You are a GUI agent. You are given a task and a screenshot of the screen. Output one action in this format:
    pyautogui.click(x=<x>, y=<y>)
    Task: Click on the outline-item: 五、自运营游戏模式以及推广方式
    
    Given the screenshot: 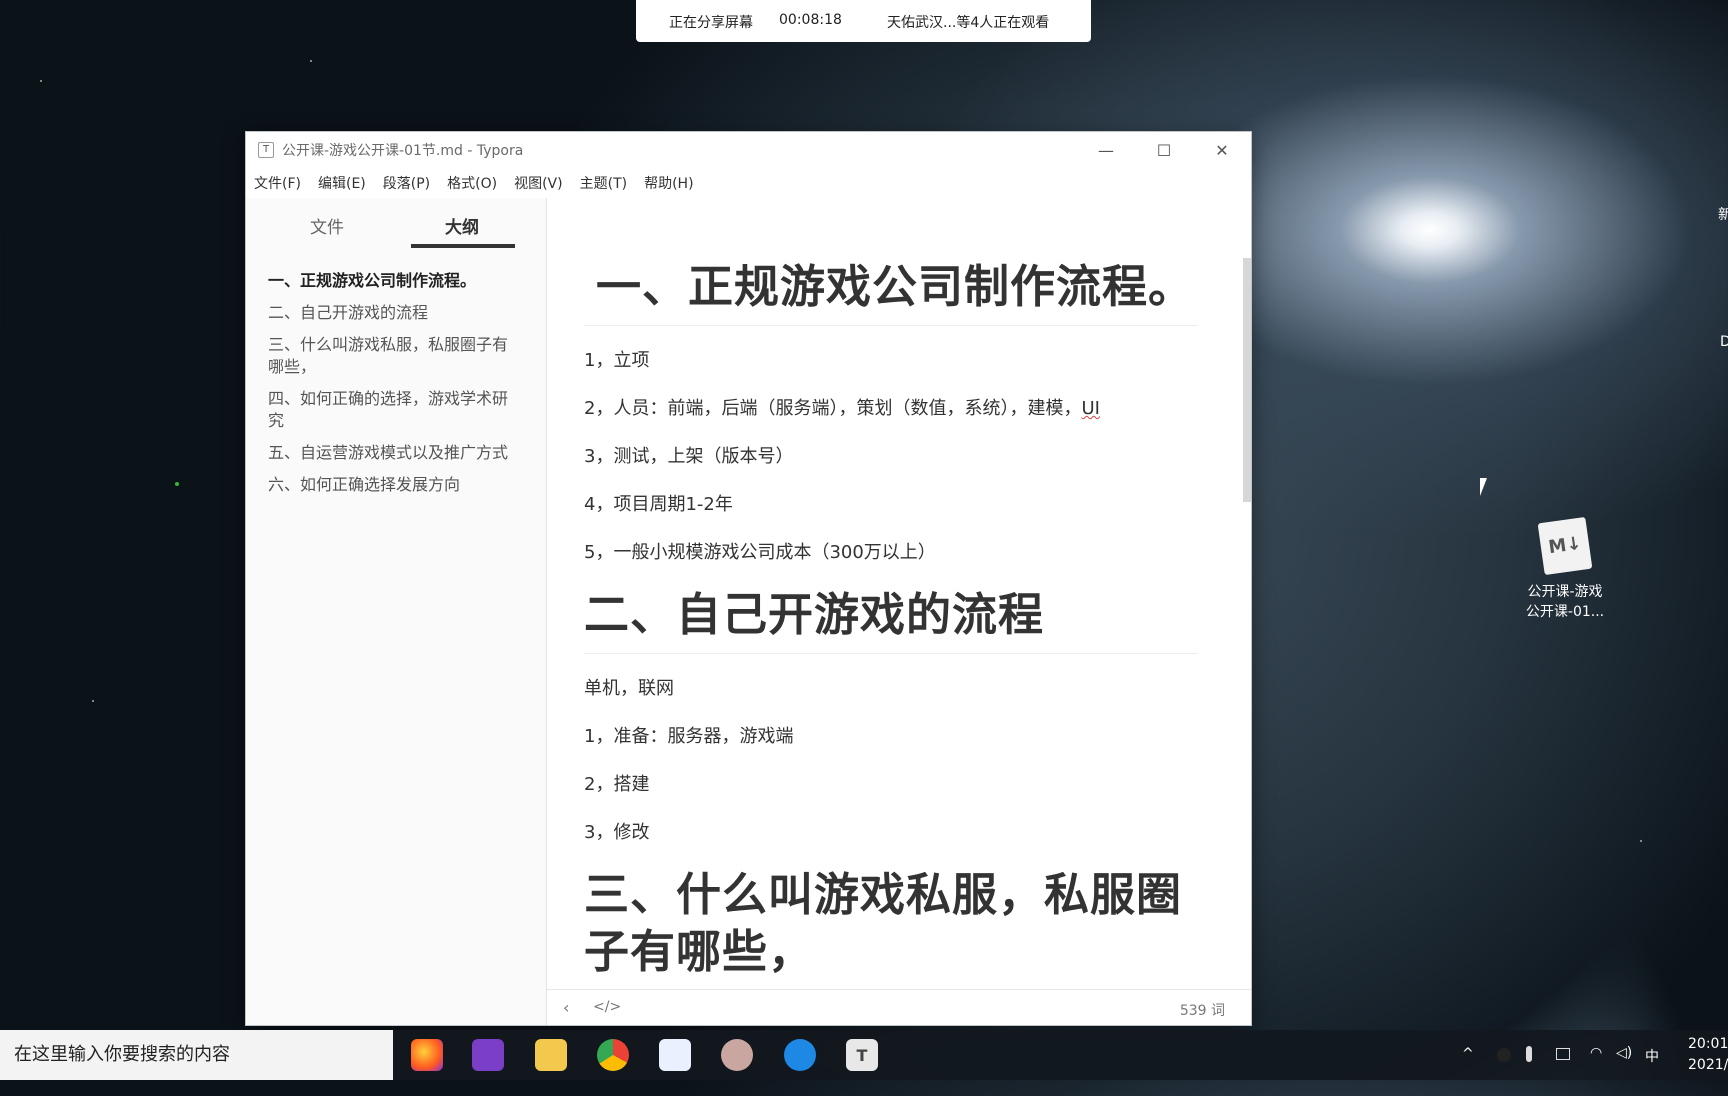 What is the action you would take?
    pyautogui.click(x=390, y=453)
    